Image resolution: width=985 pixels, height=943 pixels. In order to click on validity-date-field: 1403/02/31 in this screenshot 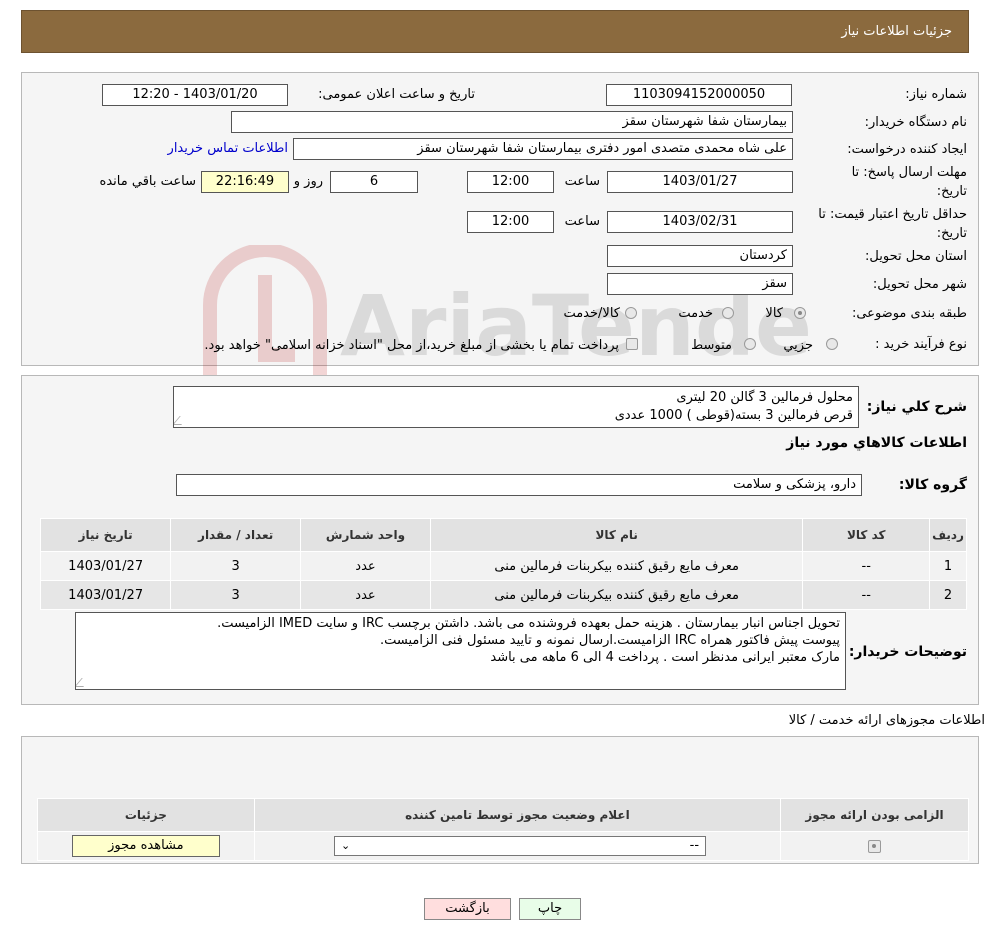, I will do `click(700, 222)`.